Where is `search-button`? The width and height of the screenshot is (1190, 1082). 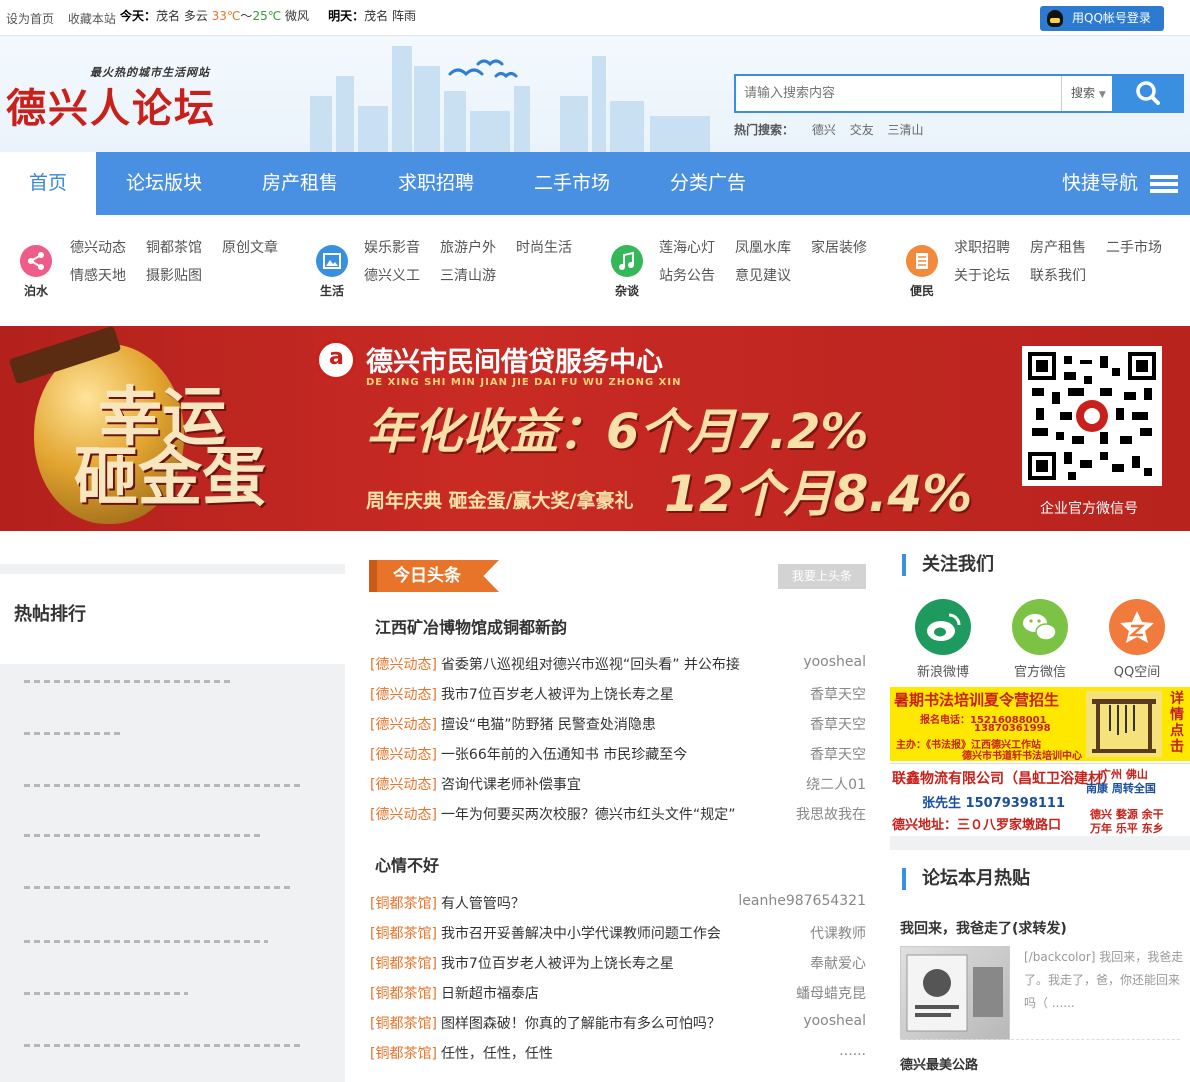
search-button is located at coordinates (1148, 93).